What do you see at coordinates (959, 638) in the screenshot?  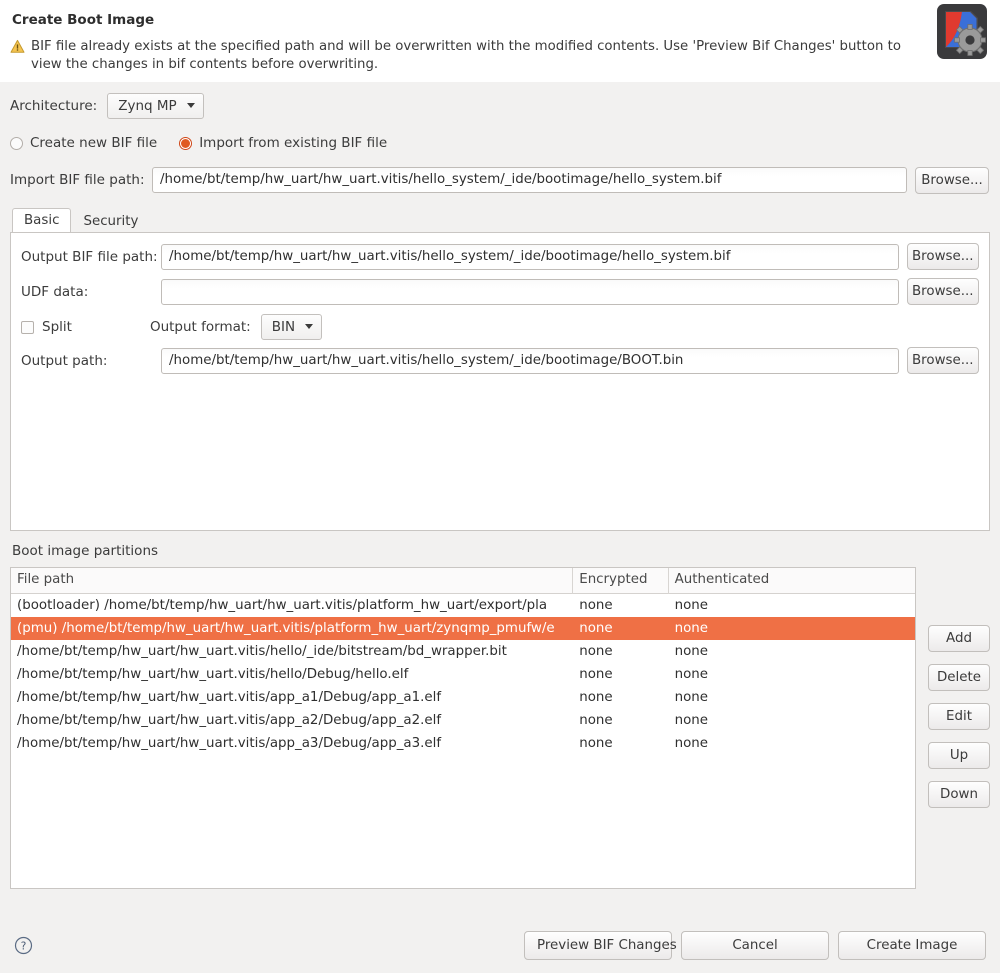 I see `add-button: Add` at bounding box center [959, 638].